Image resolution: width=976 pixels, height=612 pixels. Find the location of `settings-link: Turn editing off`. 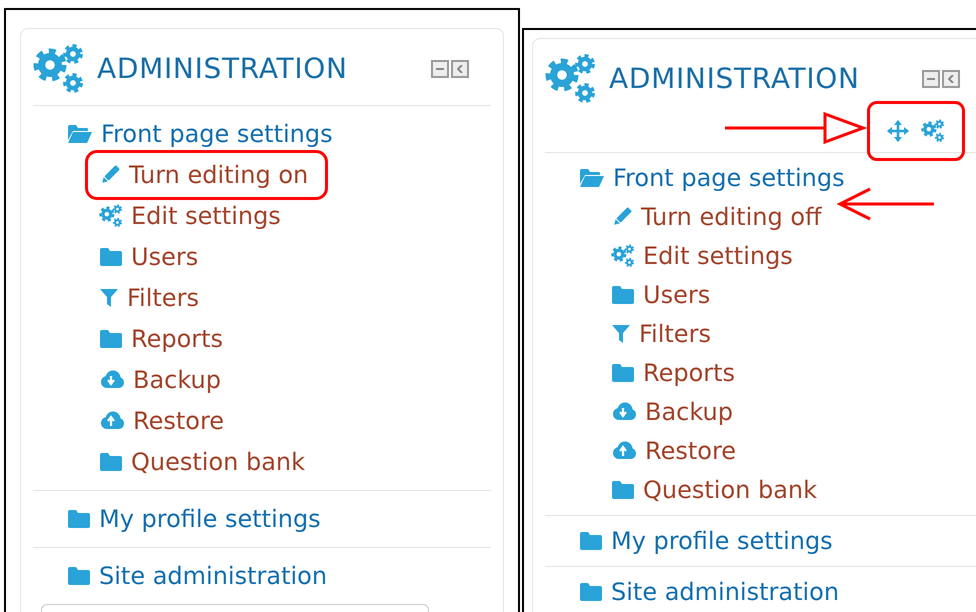

settings-link: Turn editing off is located at coordinates (731, 216).